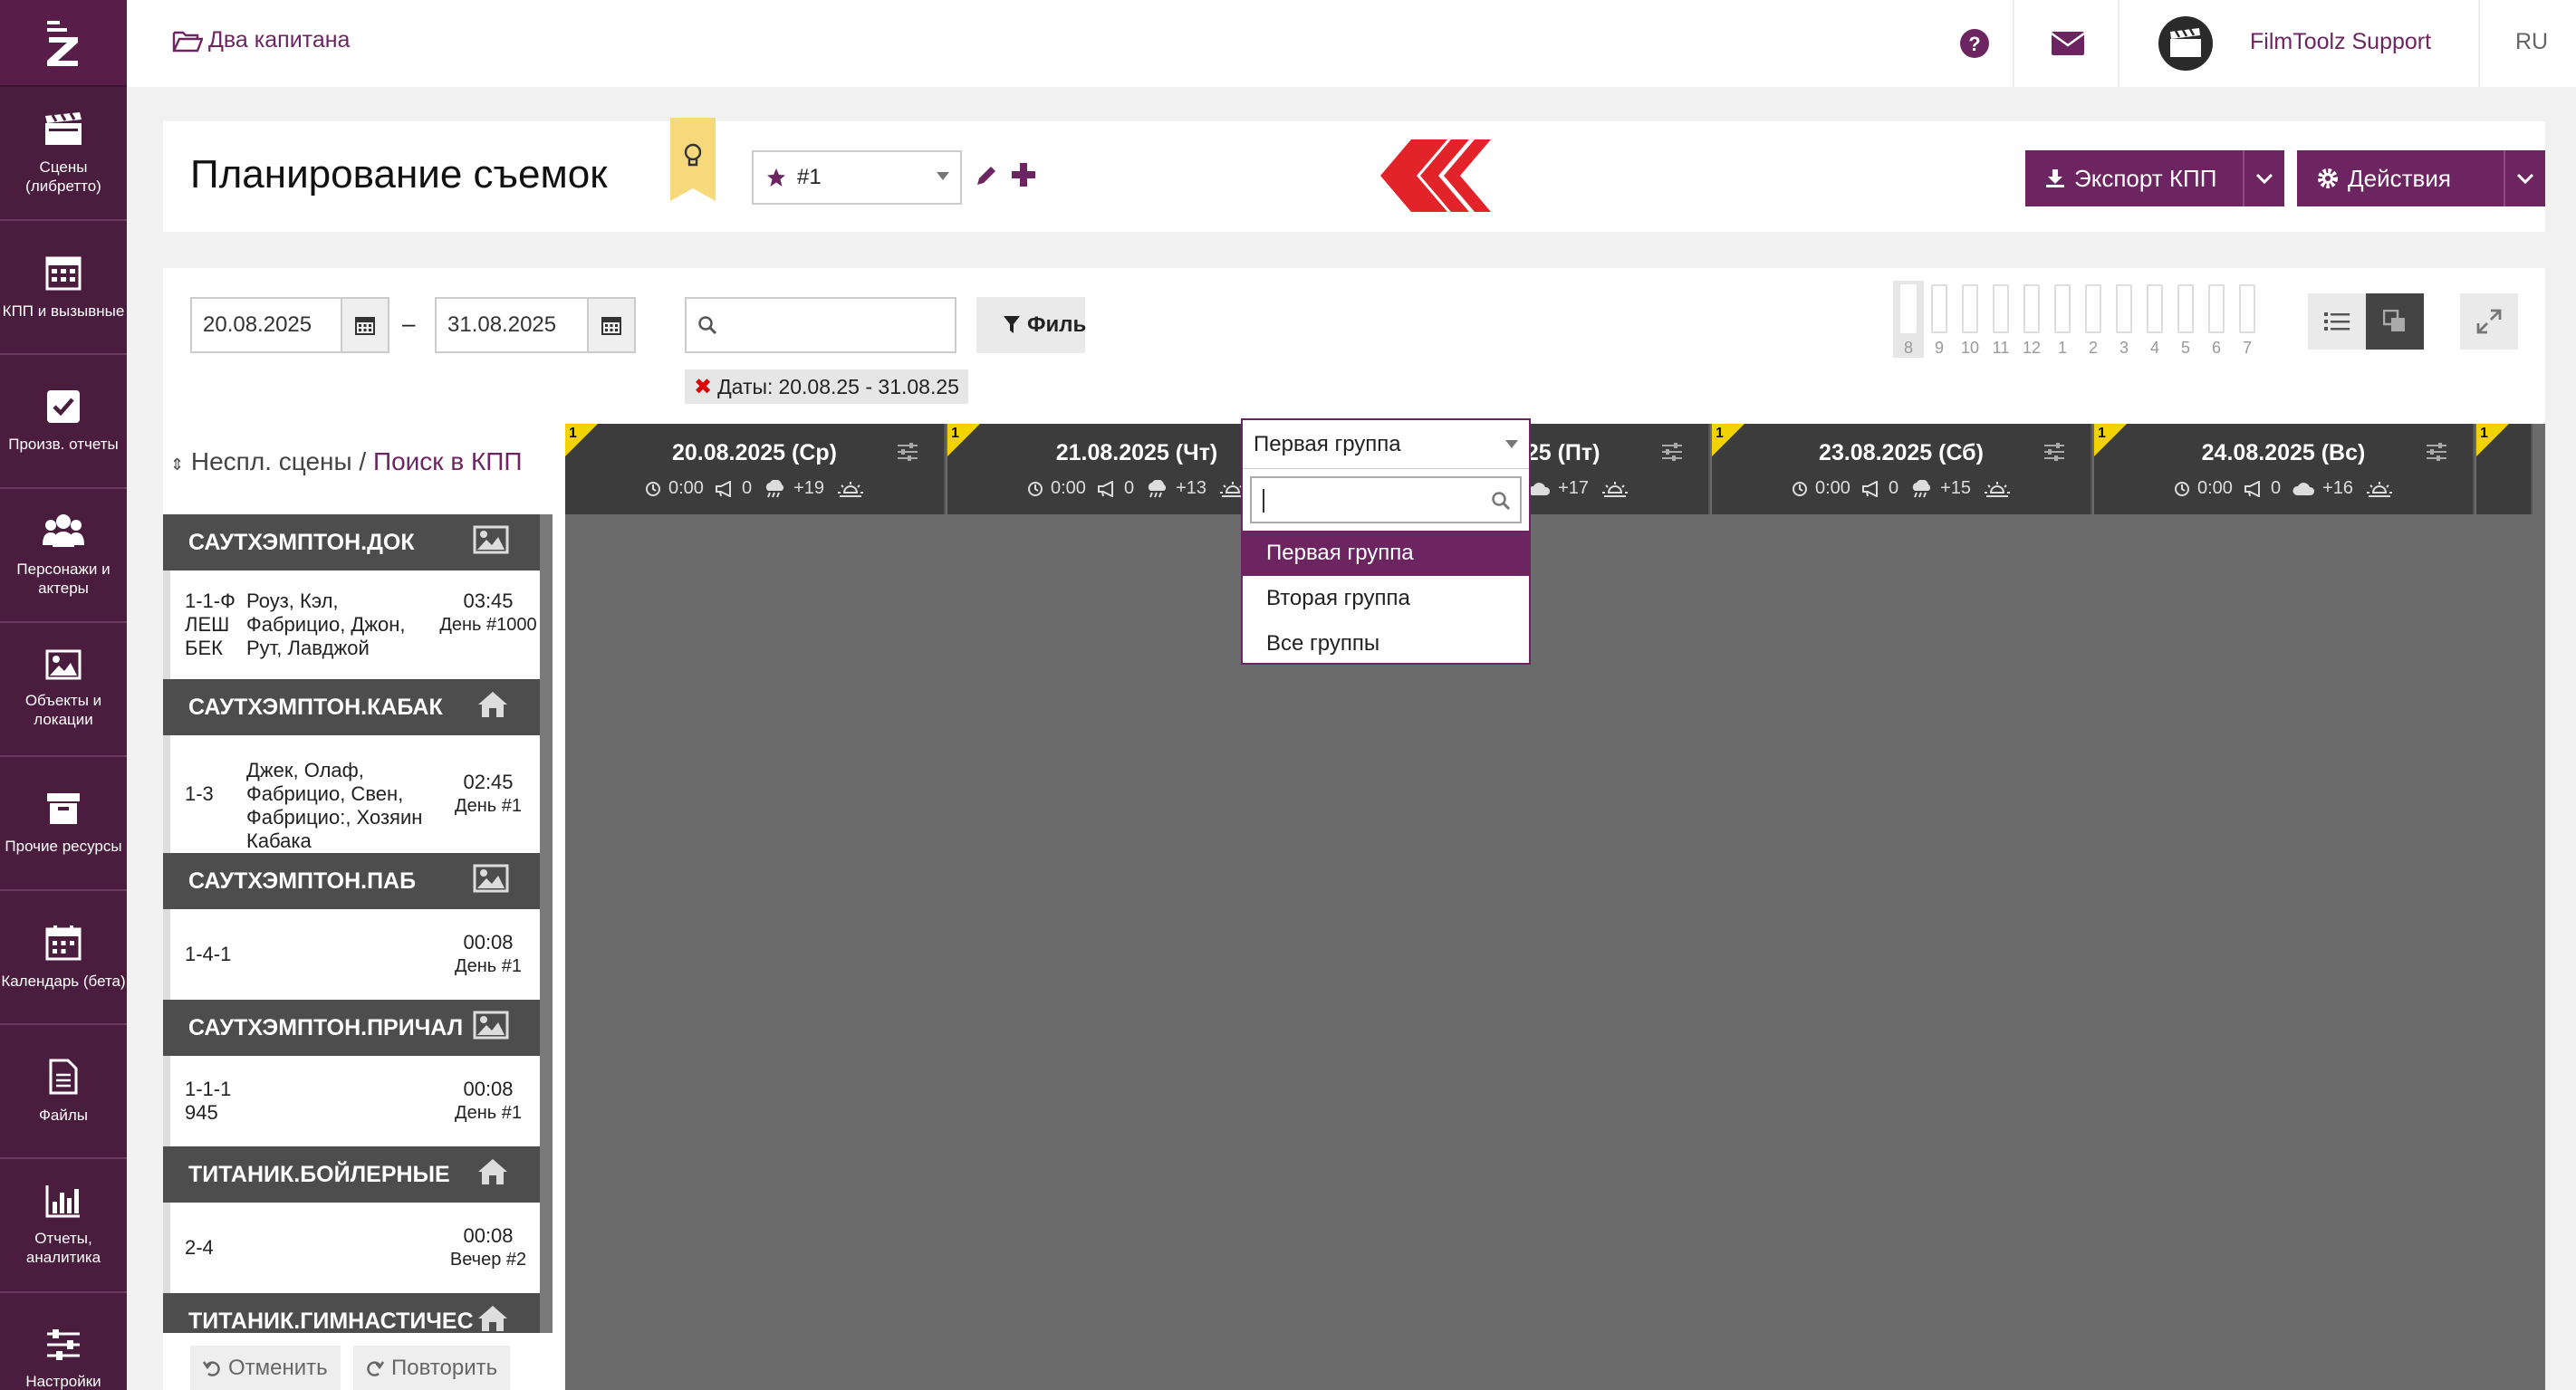 The width and height of the screenshot is (2576, 1390). I want to click on help-icon: ?, so click(1974, 43).